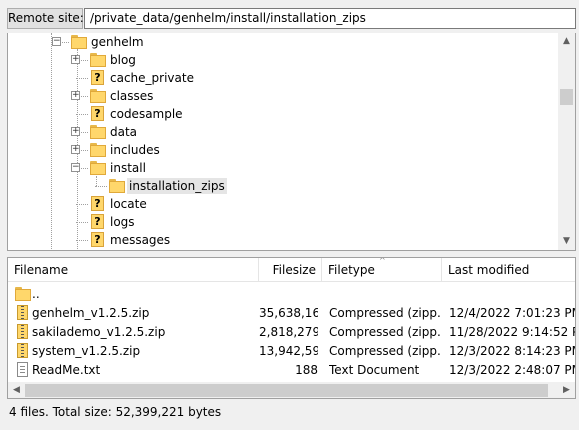 This screenshot has height=430, width=579. Describe the element at coordinates (507, 270) in the screenshot. I see `column-last-modified: Last modified` at that location.